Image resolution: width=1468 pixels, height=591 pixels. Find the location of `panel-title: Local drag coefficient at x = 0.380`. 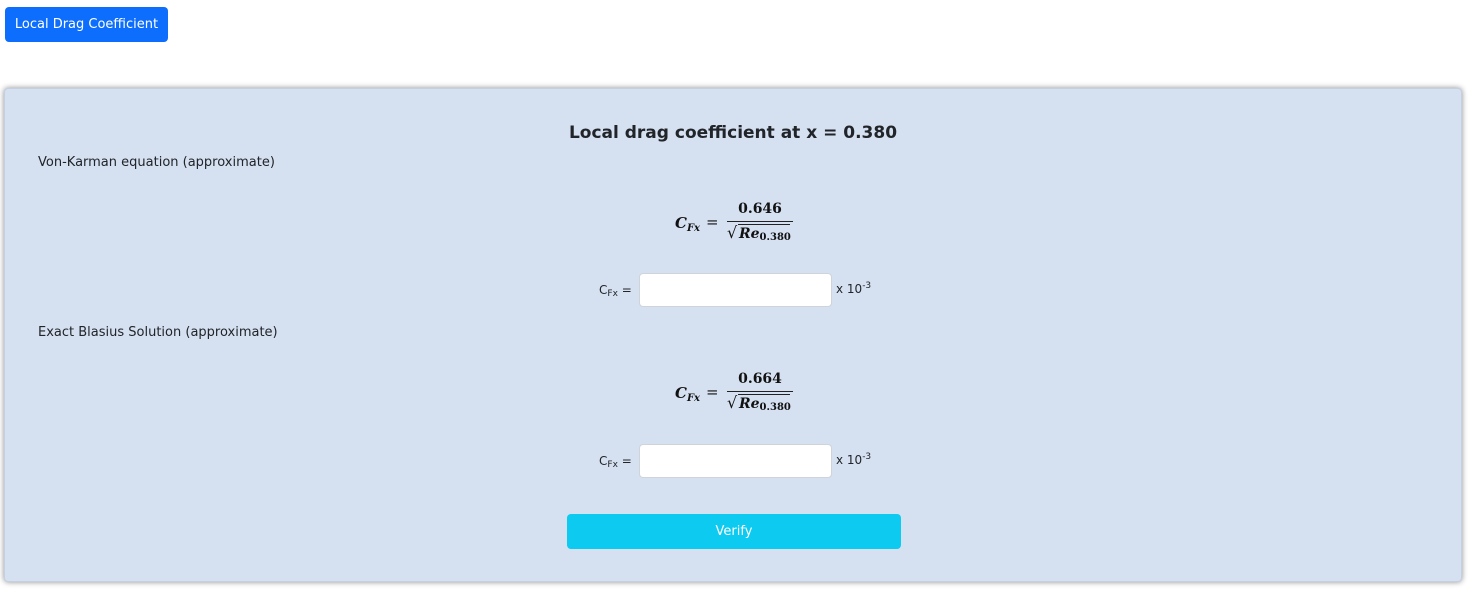

panel-title: Local drag coefficient at x = 0.380 is located at coordinates (733, 133).